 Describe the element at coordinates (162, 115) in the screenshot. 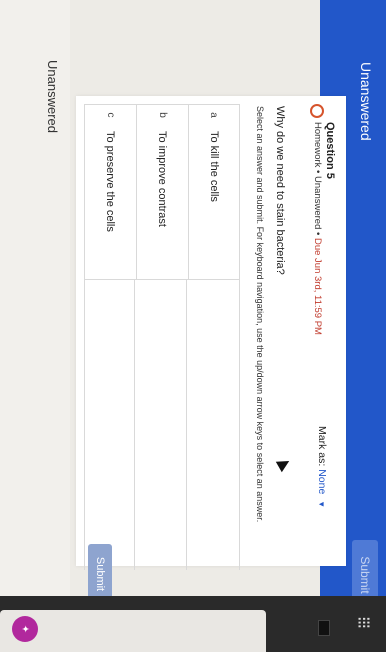

I see `option-letter: b` at that location.